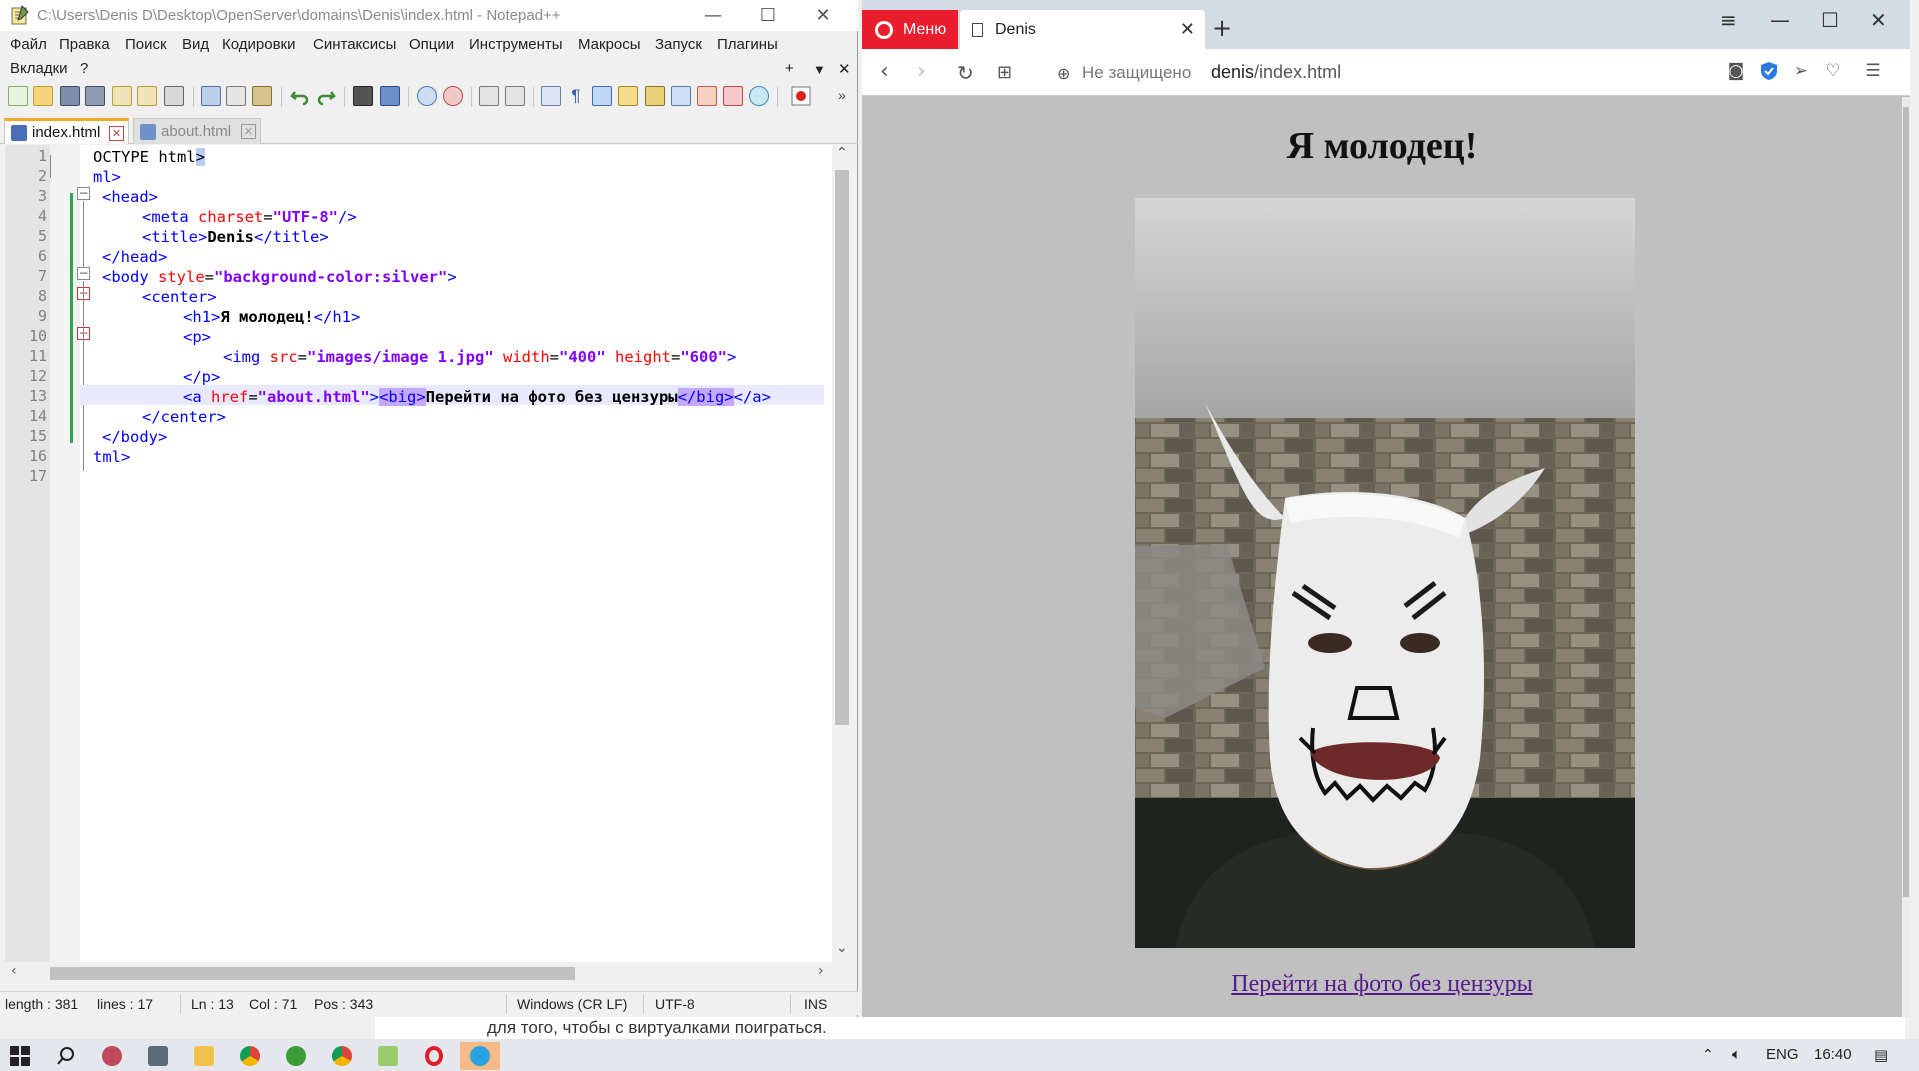 The width and height of the screenshot is (1919, 1071). Describe the element at coordinates (43, 96) in the screenshot. I see `open-file-icon` at that location.